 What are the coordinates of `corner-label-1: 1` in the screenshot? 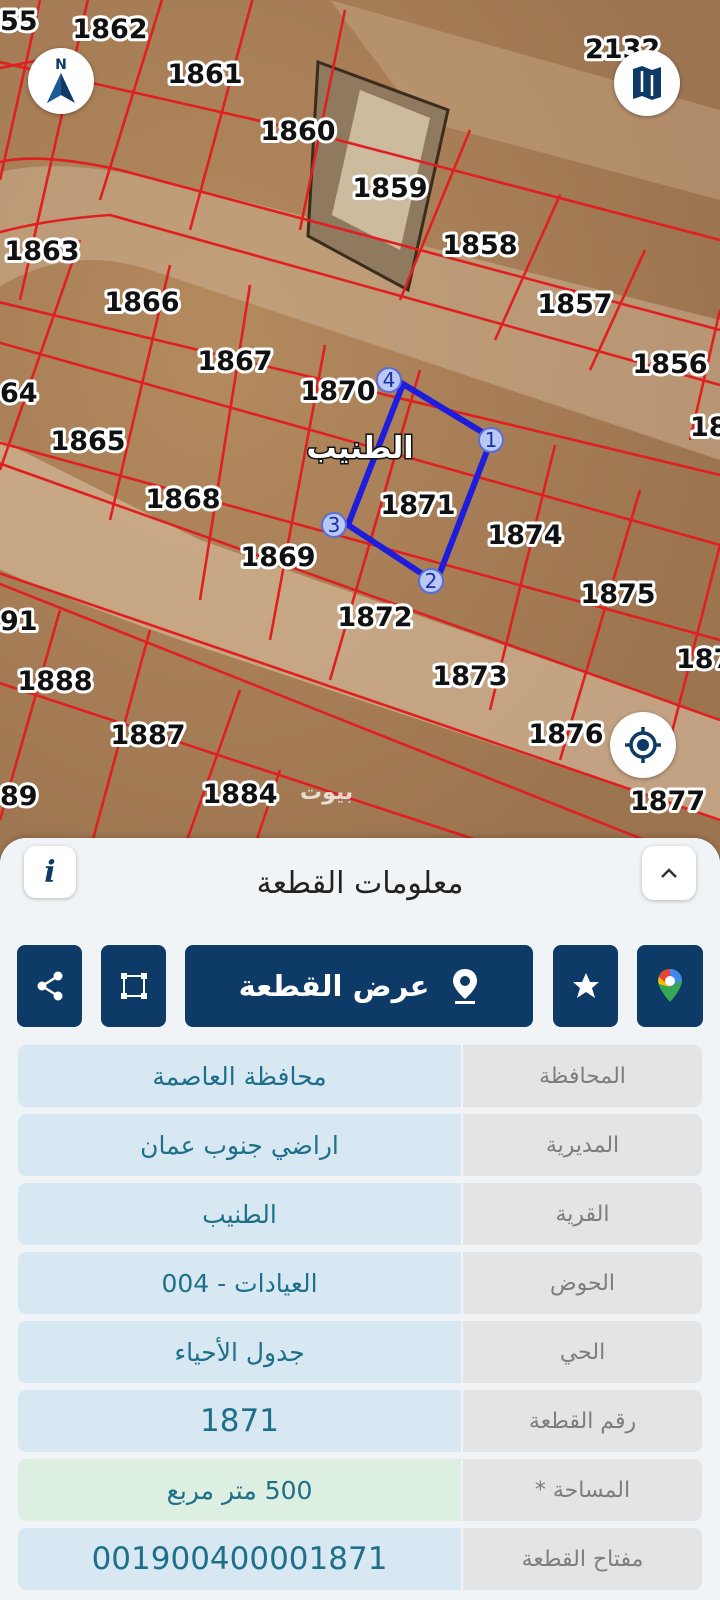 It's located at (491, 440).